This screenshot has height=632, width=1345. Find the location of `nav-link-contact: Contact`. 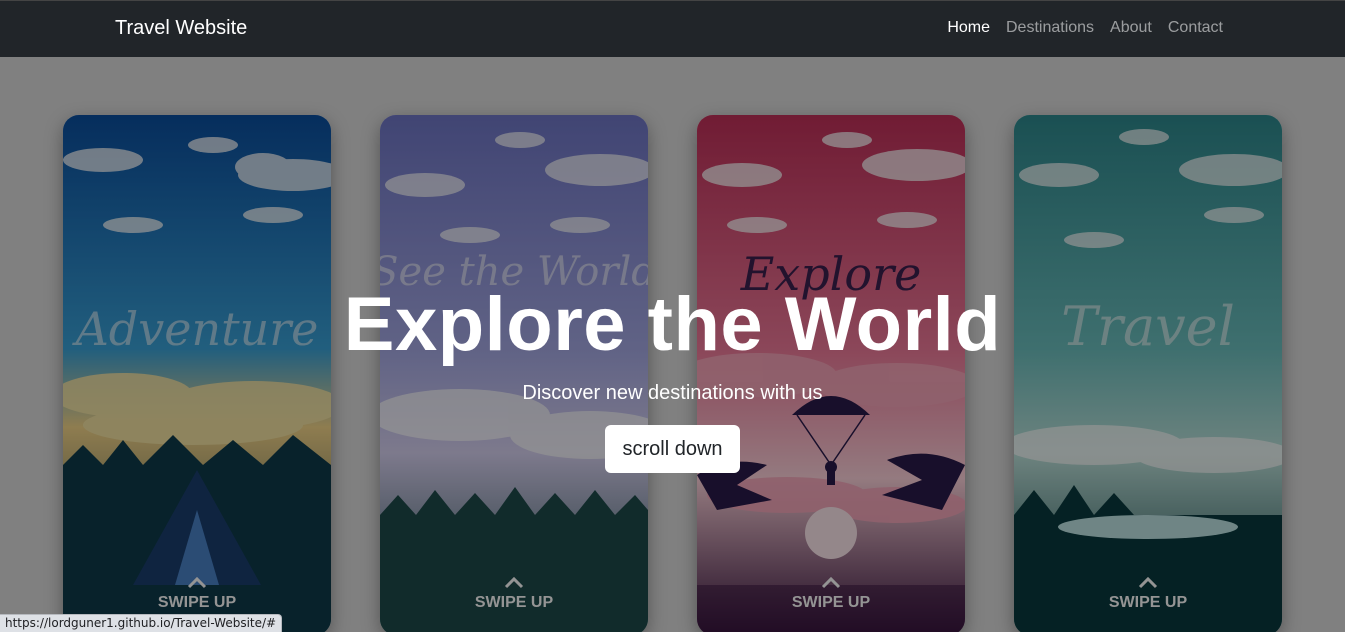

nav-link-contact: Contact is located at coordinates (1195, 28).